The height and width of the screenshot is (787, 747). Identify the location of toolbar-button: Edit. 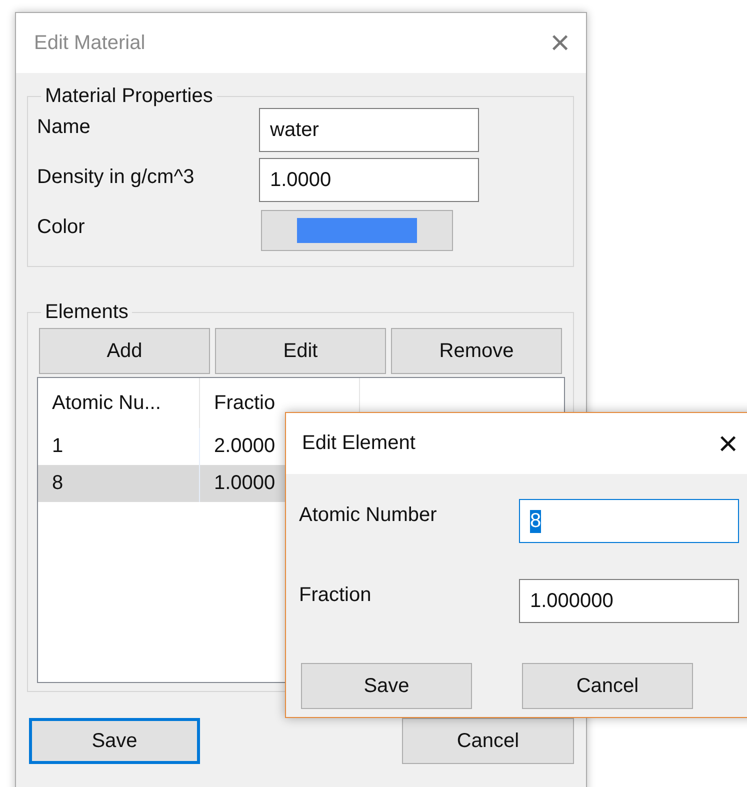
(300, 351).